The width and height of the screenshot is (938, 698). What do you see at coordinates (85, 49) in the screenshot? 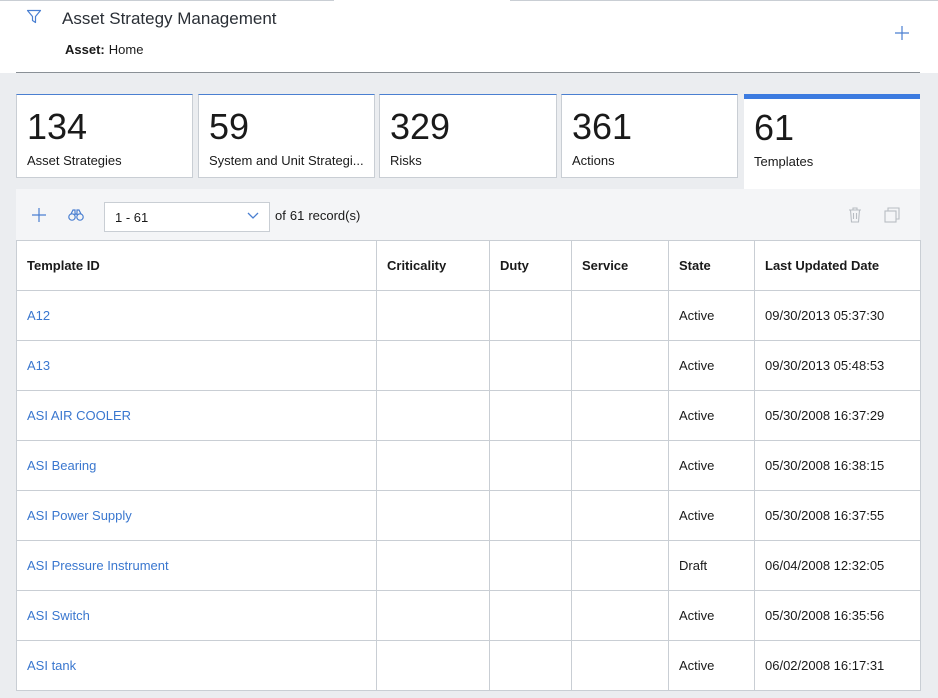
I see `asset-label: Asset:` at bounding box center [85, 49].